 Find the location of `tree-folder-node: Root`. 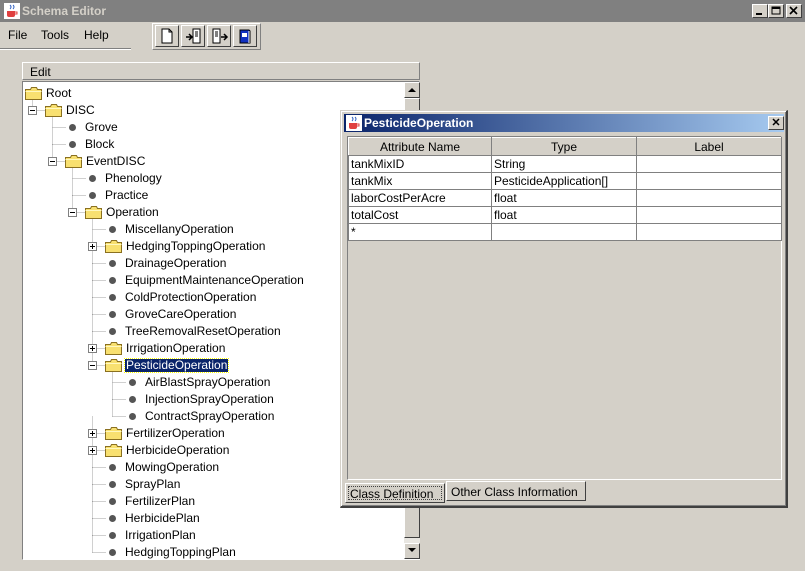

tree-folder-node: Root is located at coordinates (213, 93).